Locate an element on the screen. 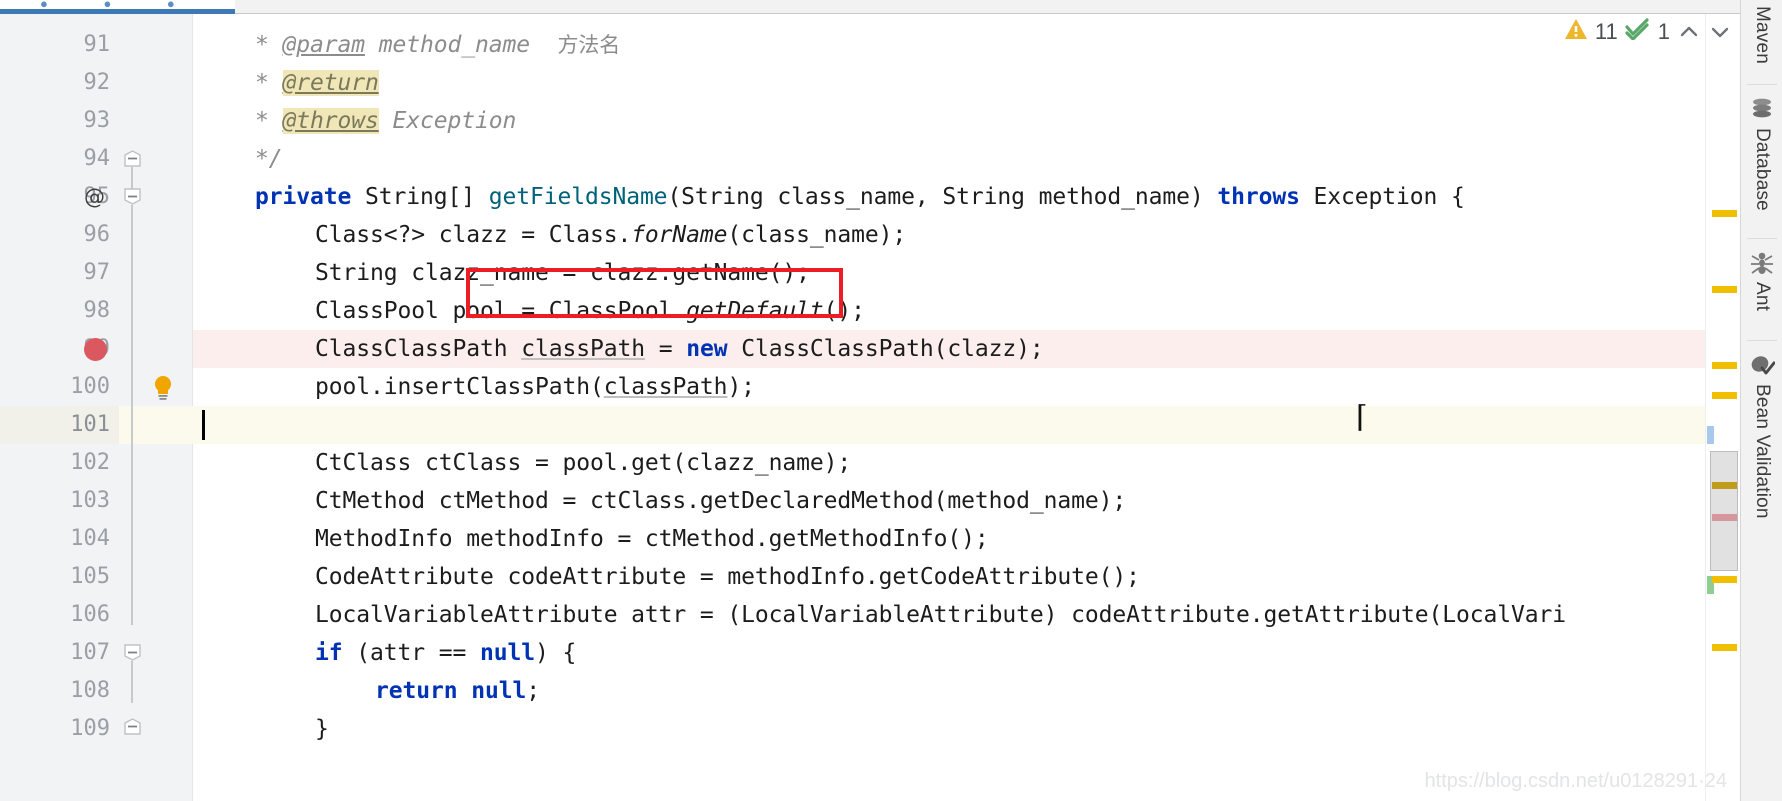 The width and height of the screenshot is (1782, 801). breakpoint-icon is located at coordinates (95, 349).